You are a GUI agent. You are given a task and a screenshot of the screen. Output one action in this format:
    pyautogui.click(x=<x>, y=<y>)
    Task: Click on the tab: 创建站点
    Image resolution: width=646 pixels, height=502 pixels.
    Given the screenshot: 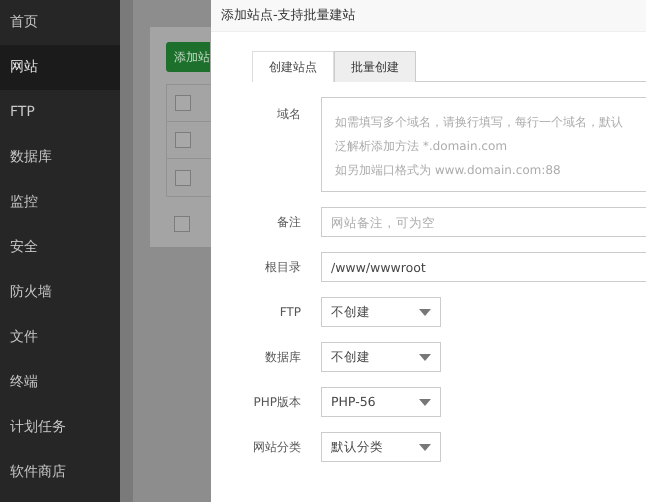 What is the action you would take?
    pyautogui.click(x=293, y=66)
    